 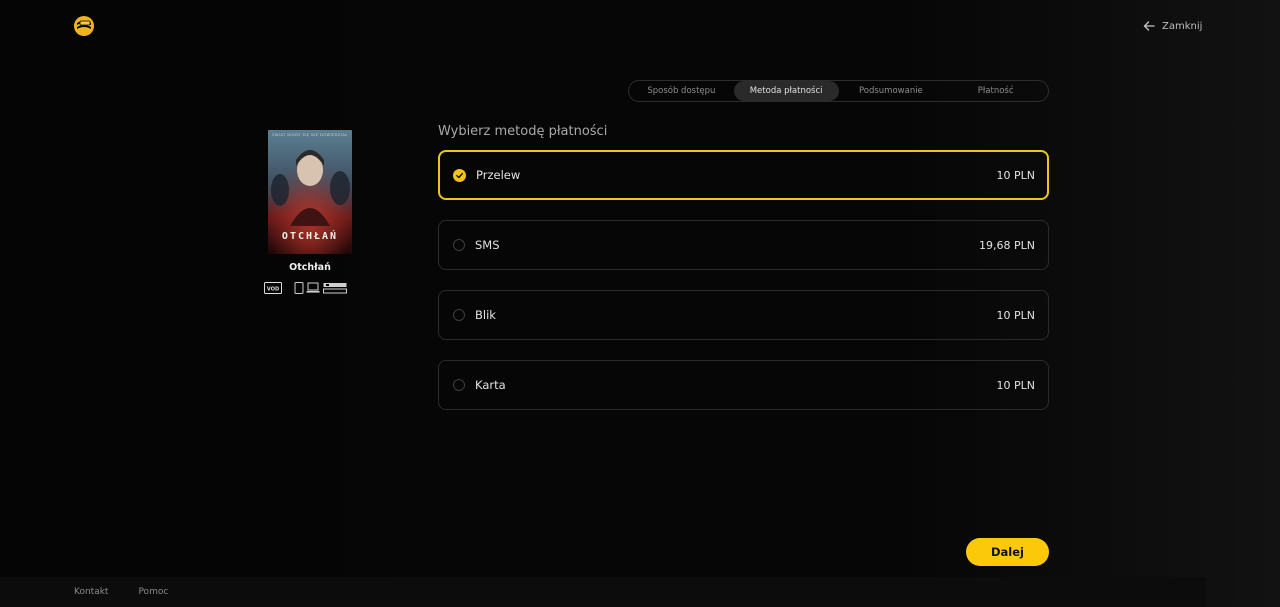 What do you see at coordinates (498, 175) in the screenshot?
I see `payment-option-label: Przelew` at bounding box center [498, 175].